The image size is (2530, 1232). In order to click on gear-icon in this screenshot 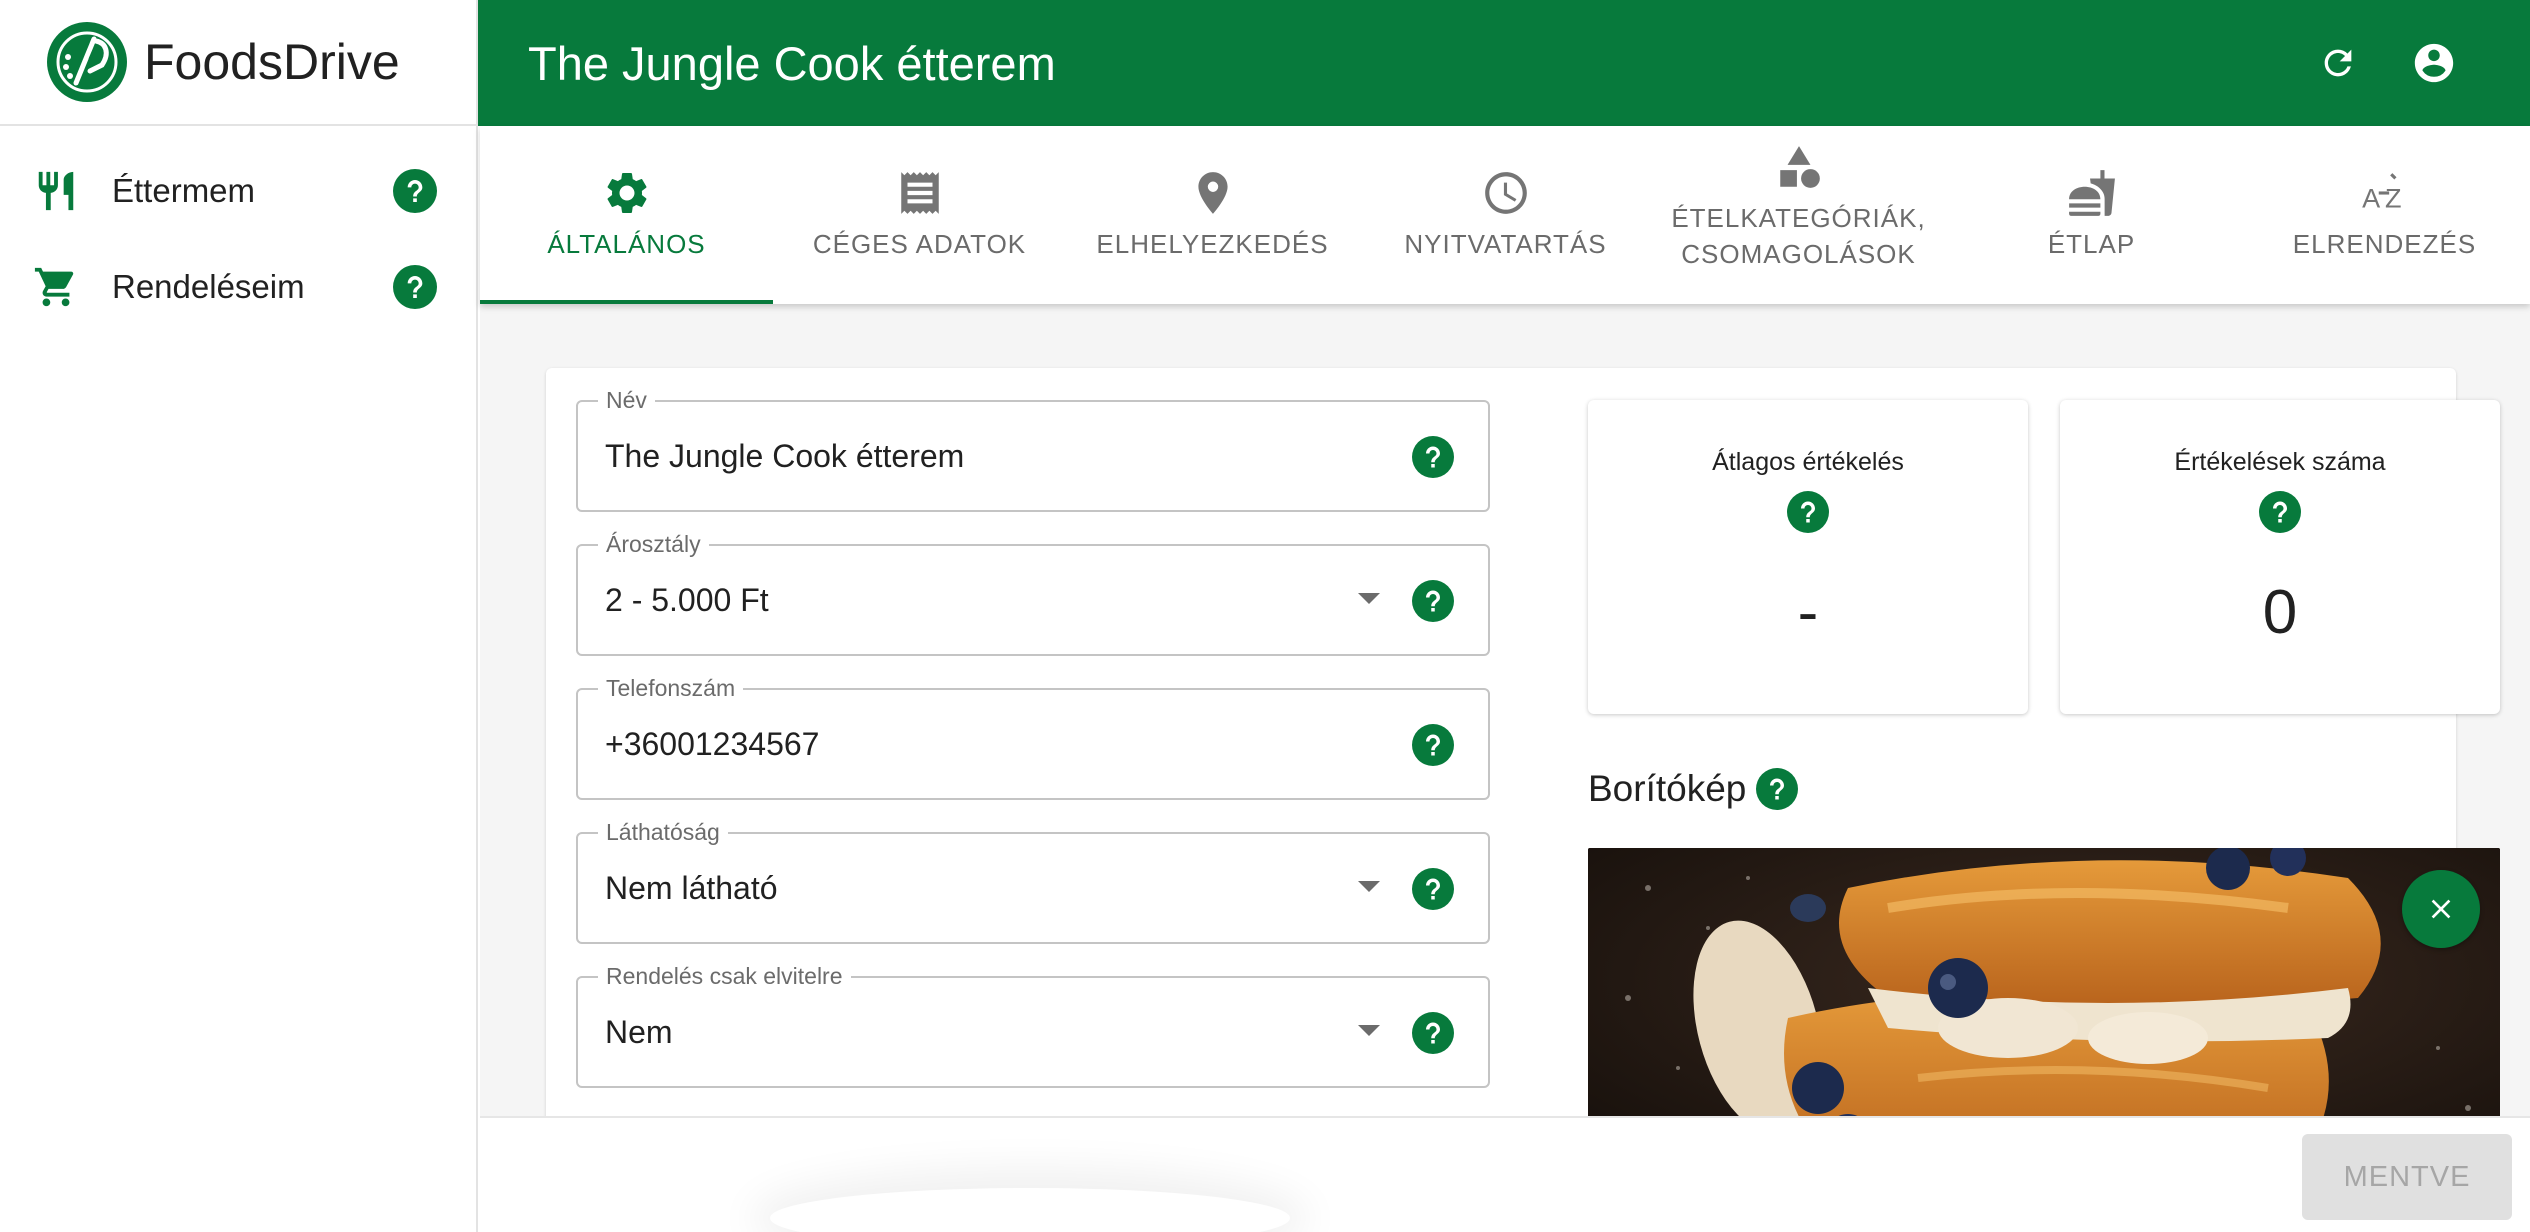, I will do `click(626, 193)`.